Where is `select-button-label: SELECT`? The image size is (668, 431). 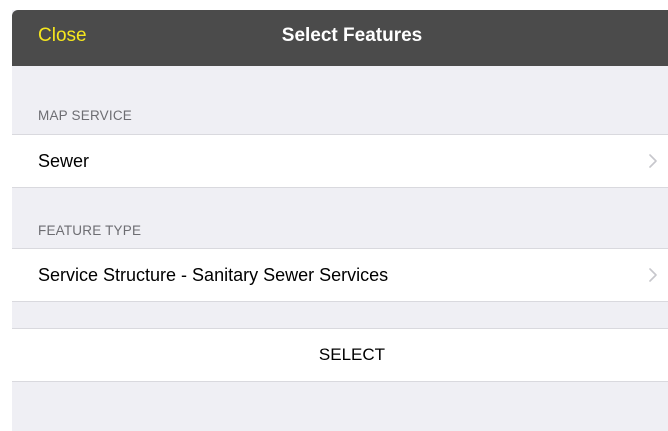
select-button-label: SELECT is located at coordinates (340, 355).